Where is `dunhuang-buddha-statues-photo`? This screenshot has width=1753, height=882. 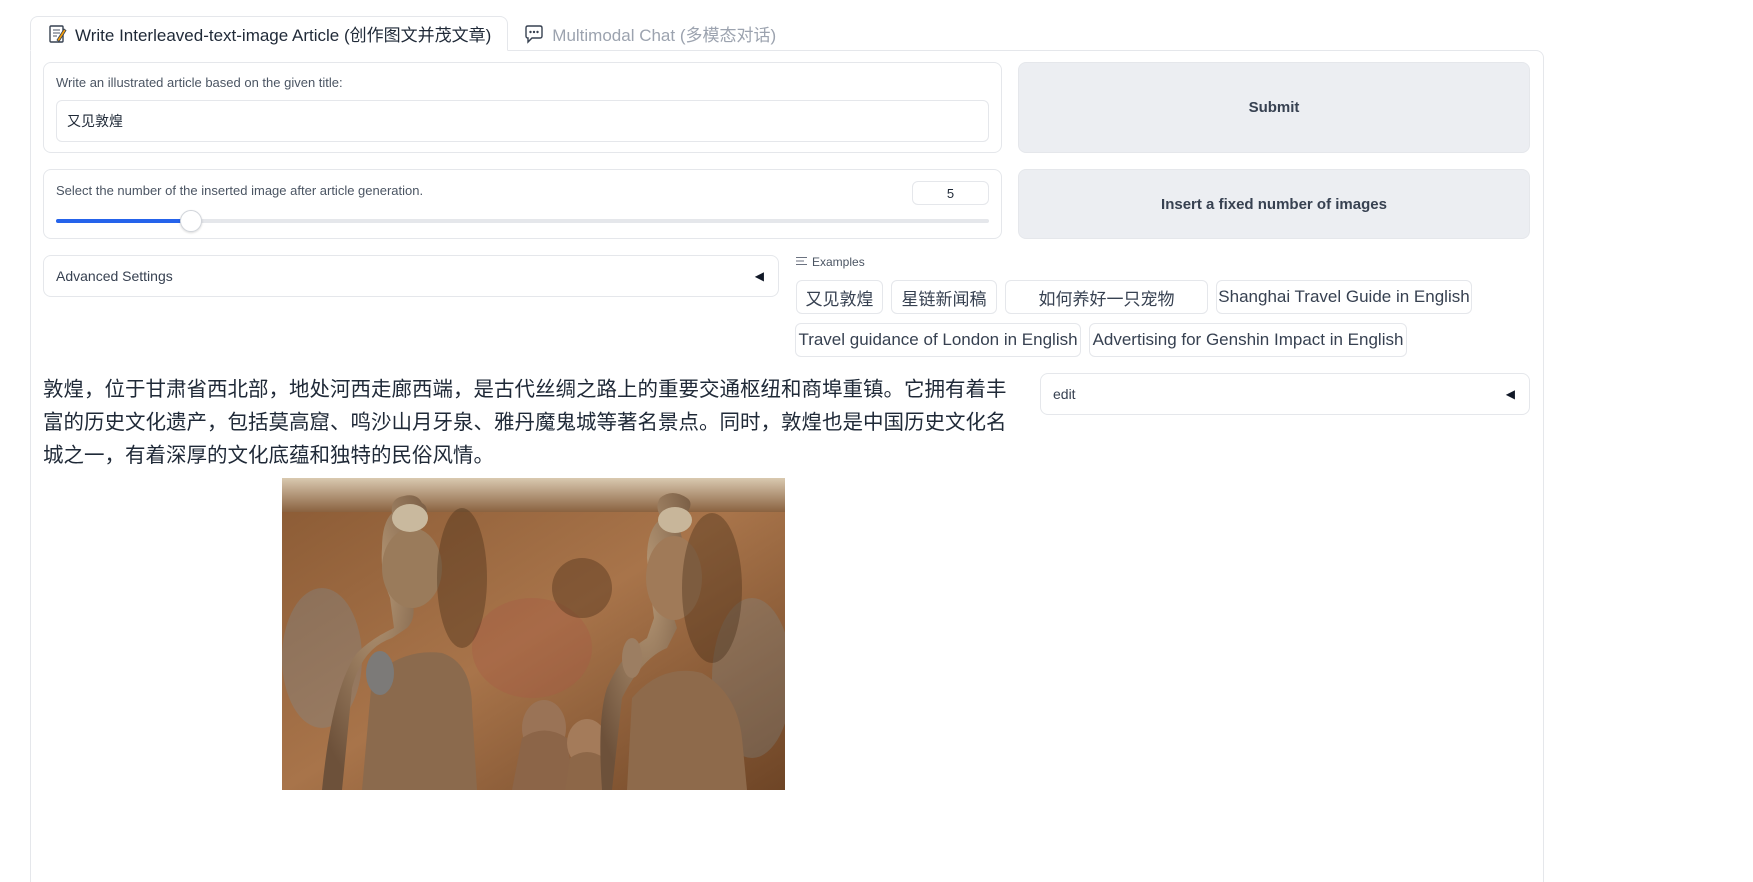 dunhuang-buddha-statues-photo is located at coordinates (533, 634).